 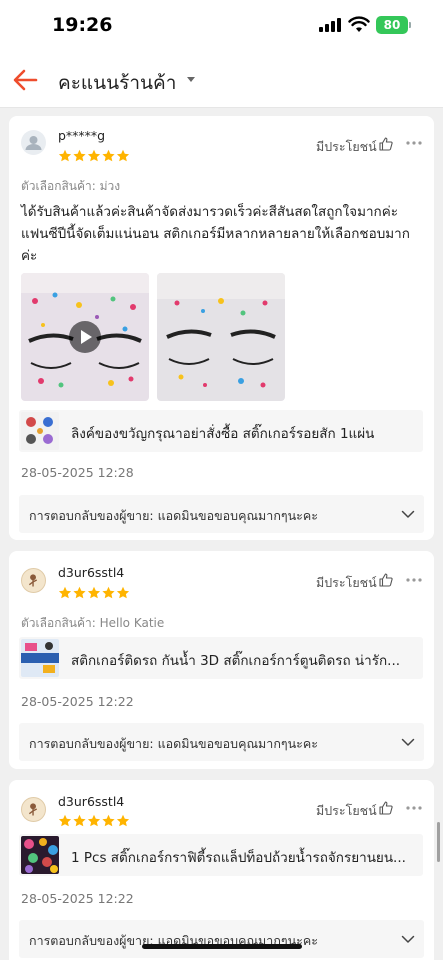 What do you see at coordinates (221, 80) in the screenshot?
I see `header: คะแนนร้านค้า` at bounding box center [221, 80].